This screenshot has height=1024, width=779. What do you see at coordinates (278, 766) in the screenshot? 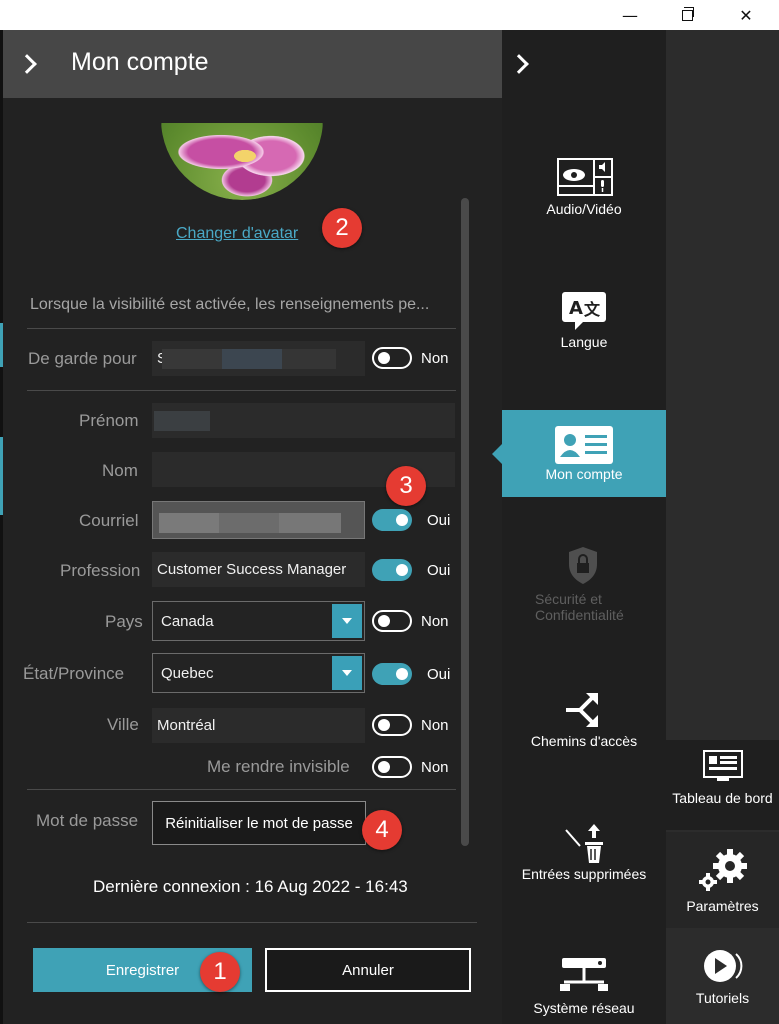
I see `invisible-label: Me rendre invisible` at bounding box center [278, 766].